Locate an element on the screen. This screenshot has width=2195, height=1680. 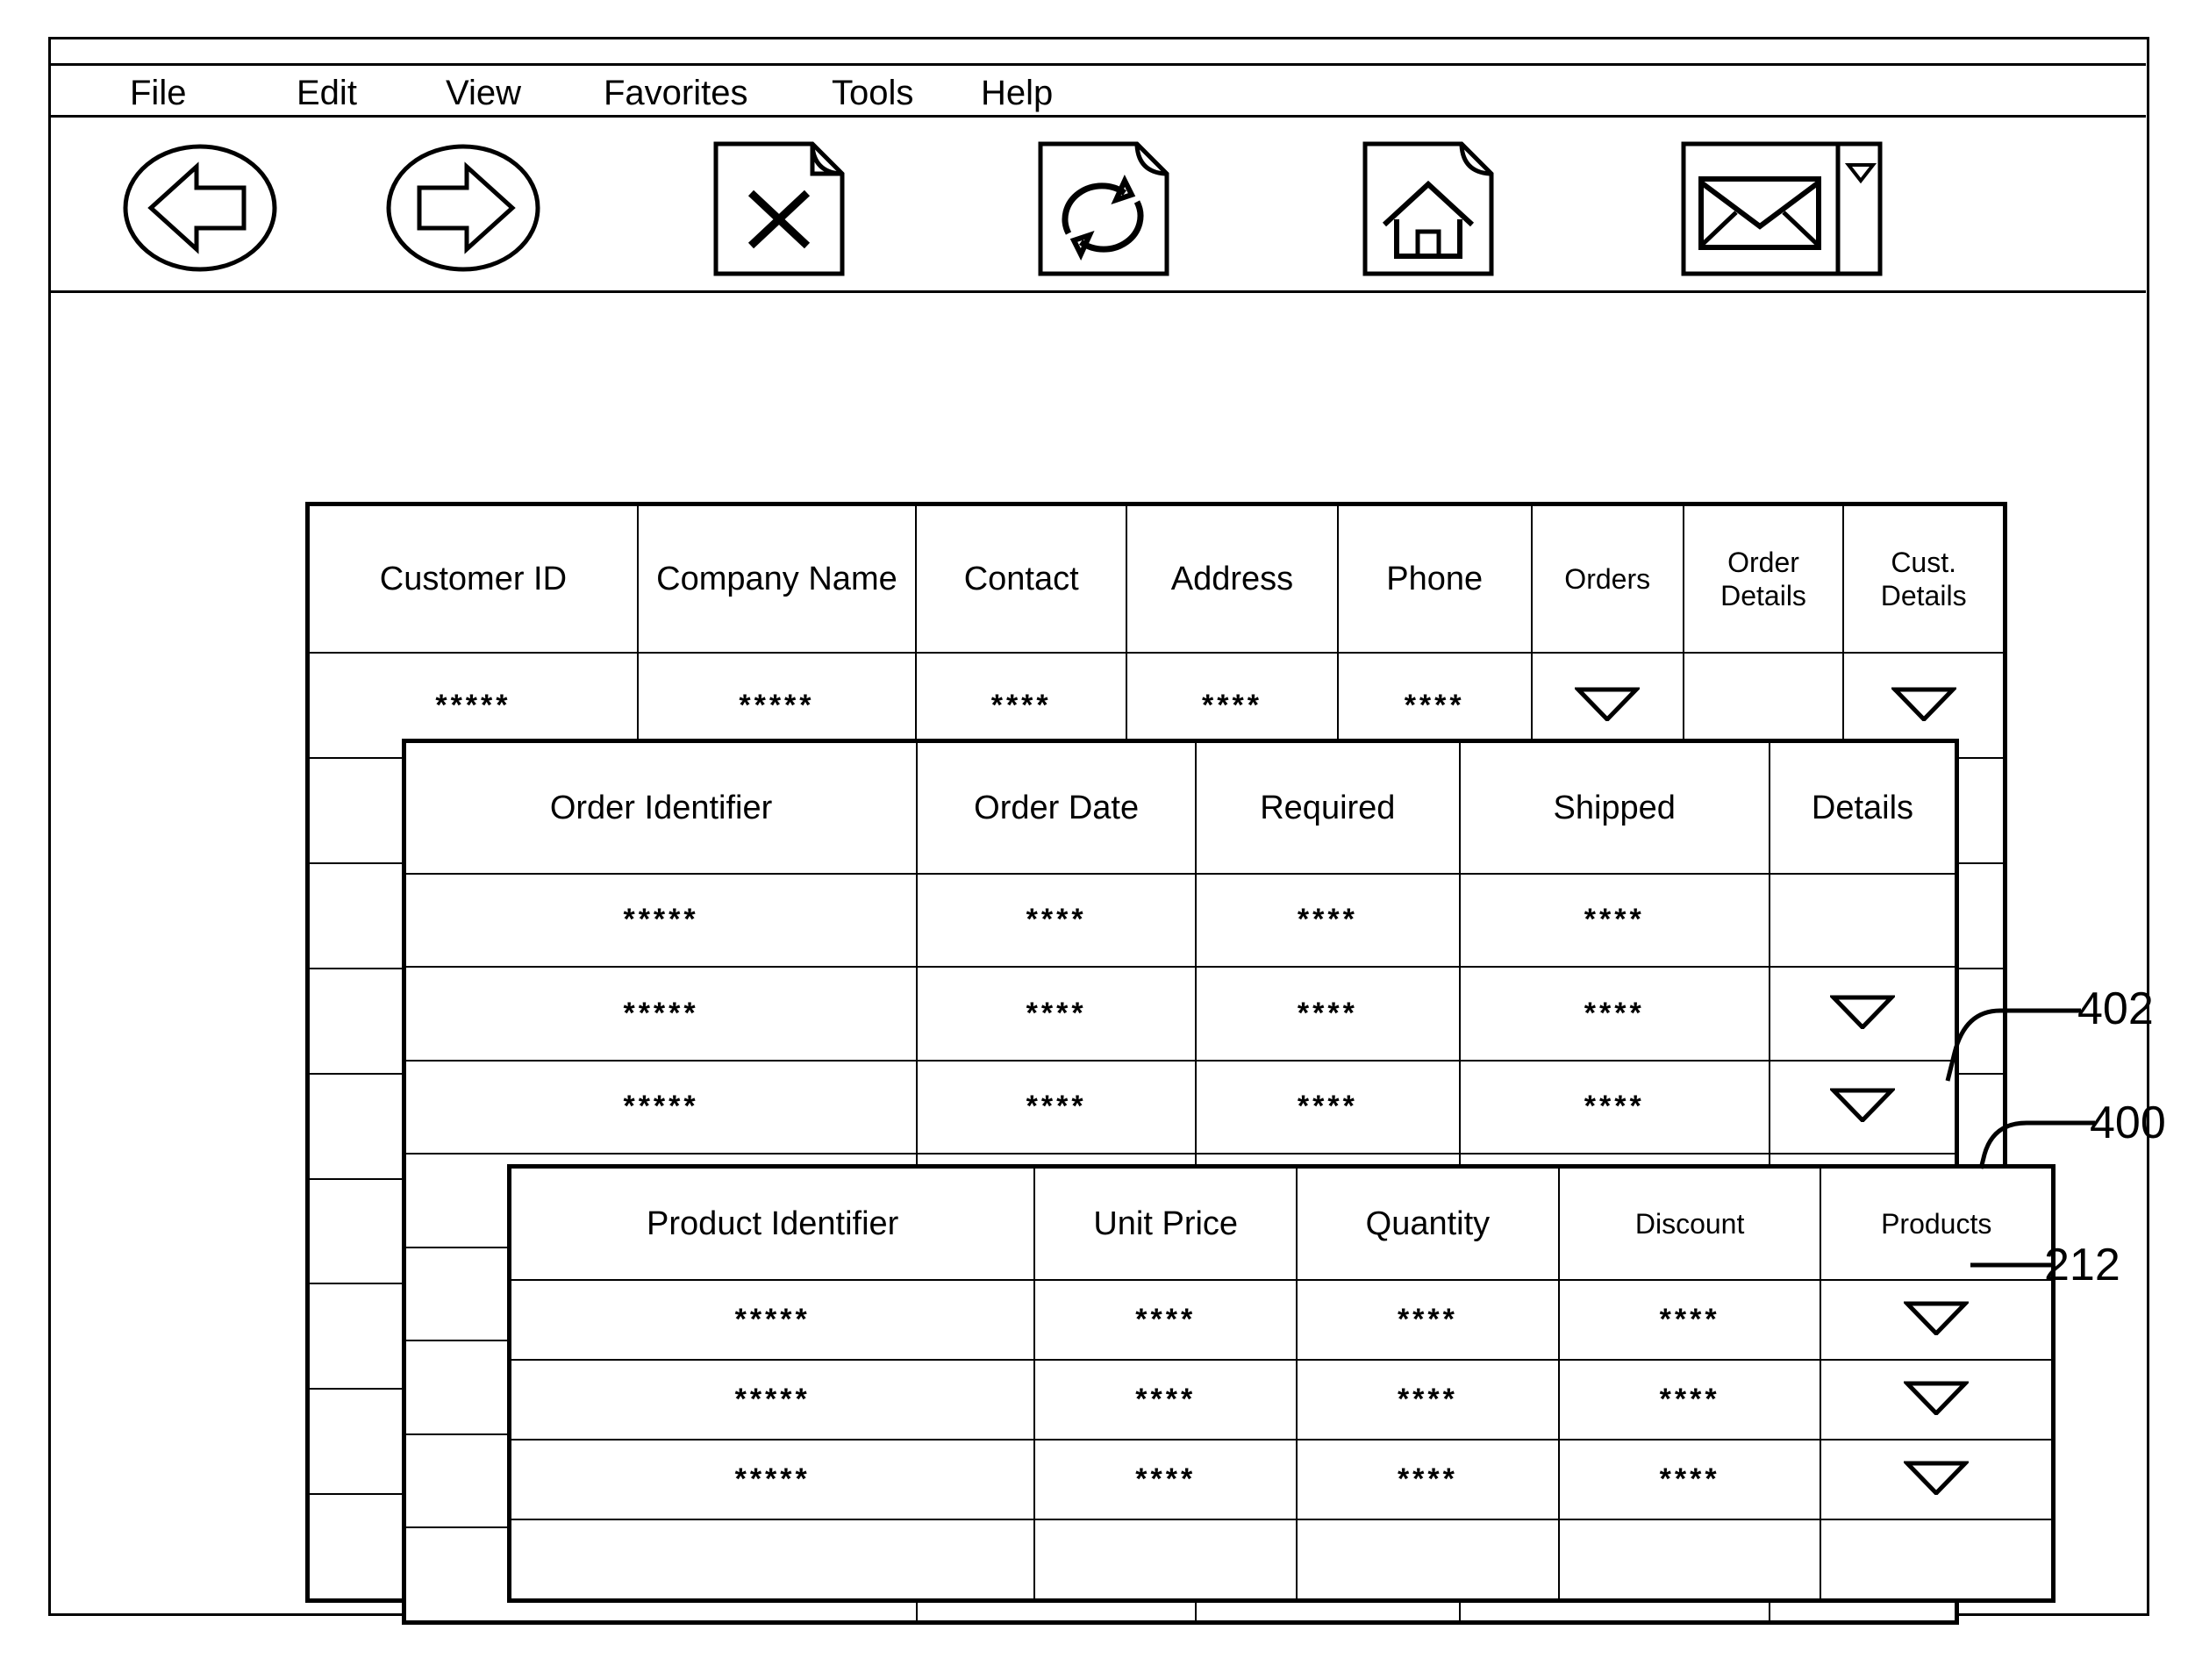
home-page-icon is located at coordinates (1428, 211).